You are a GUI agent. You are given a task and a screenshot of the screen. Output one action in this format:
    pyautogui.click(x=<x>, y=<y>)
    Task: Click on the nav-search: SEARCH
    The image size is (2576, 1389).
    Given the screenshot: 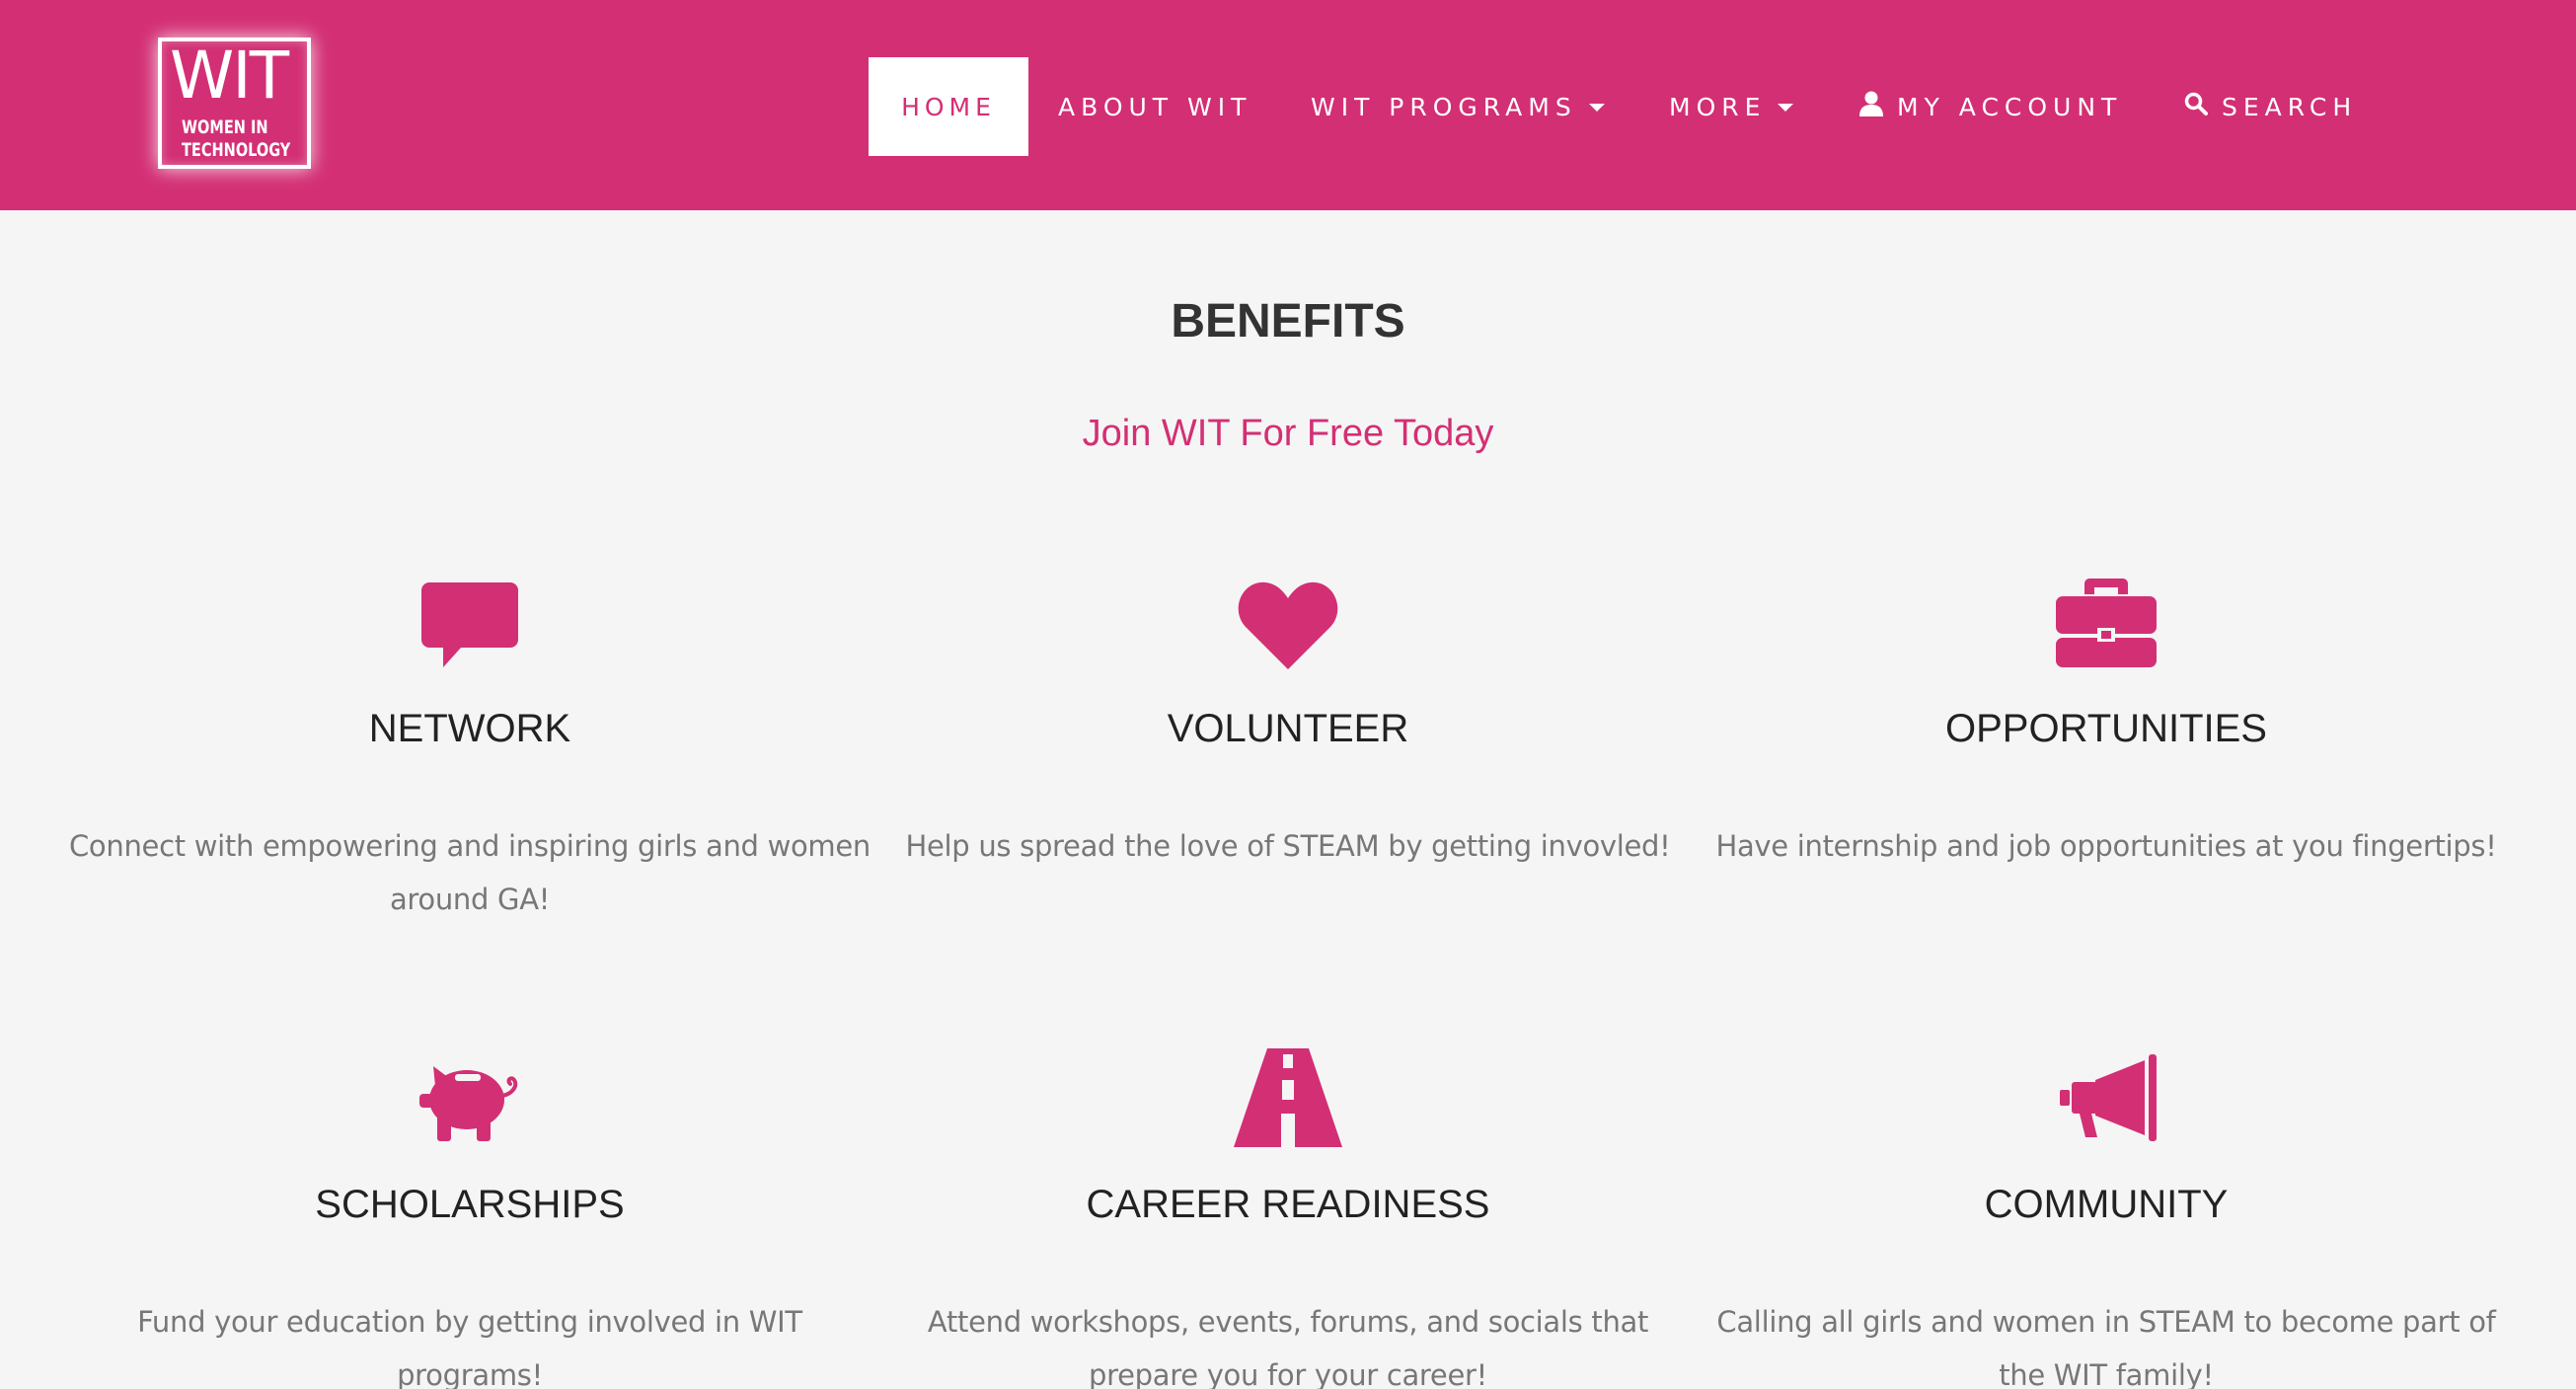 What is the action you would take?
    pyautogui.click(x=2270, y=107)
    